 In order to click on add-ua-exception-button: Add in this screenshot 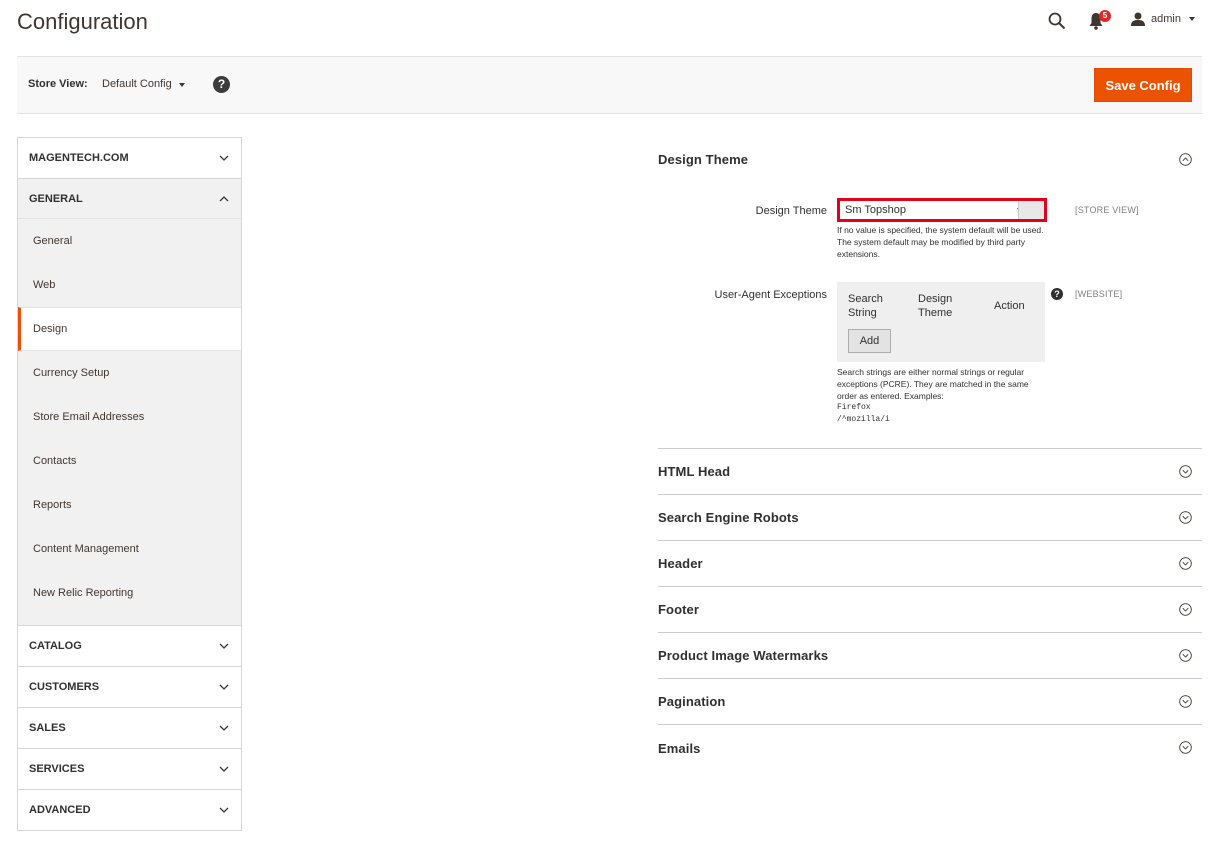, I will do `click(869, 341)`.